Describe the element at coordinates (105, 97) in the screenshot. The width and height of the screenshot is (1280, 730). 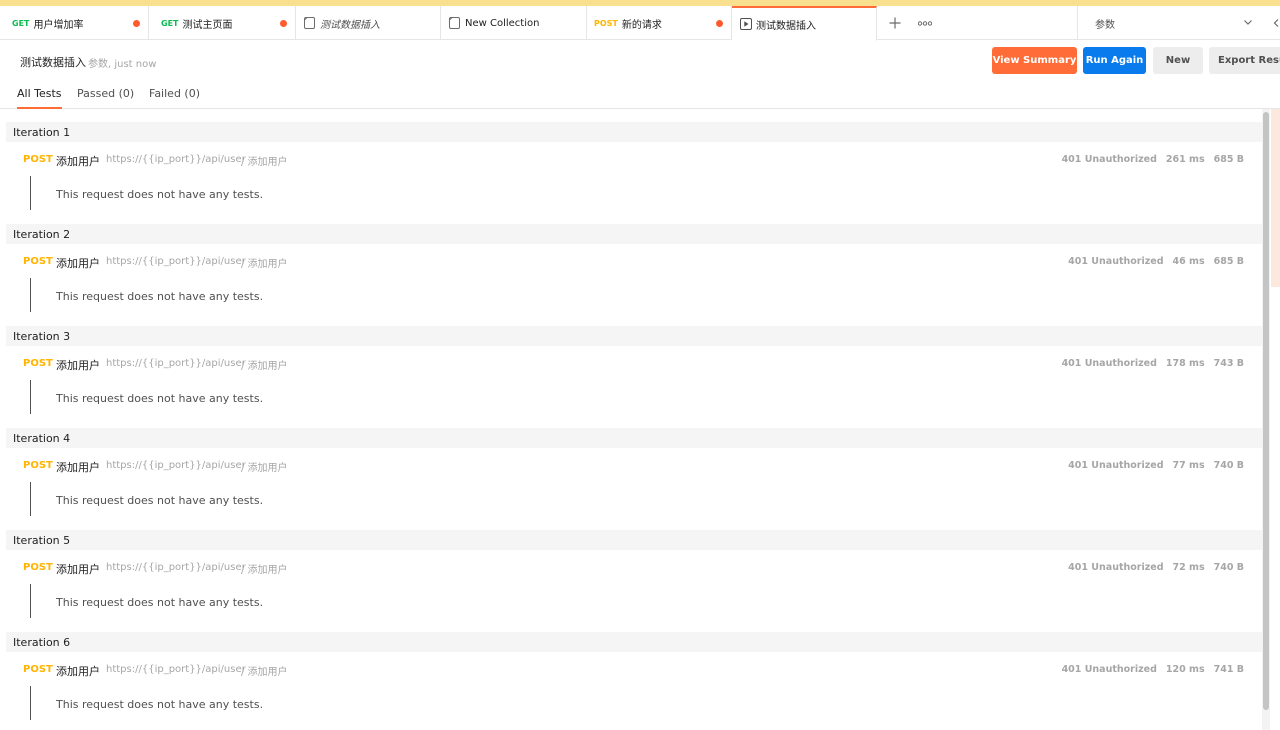
I see `tab-passed: Passed (0)` at that location.